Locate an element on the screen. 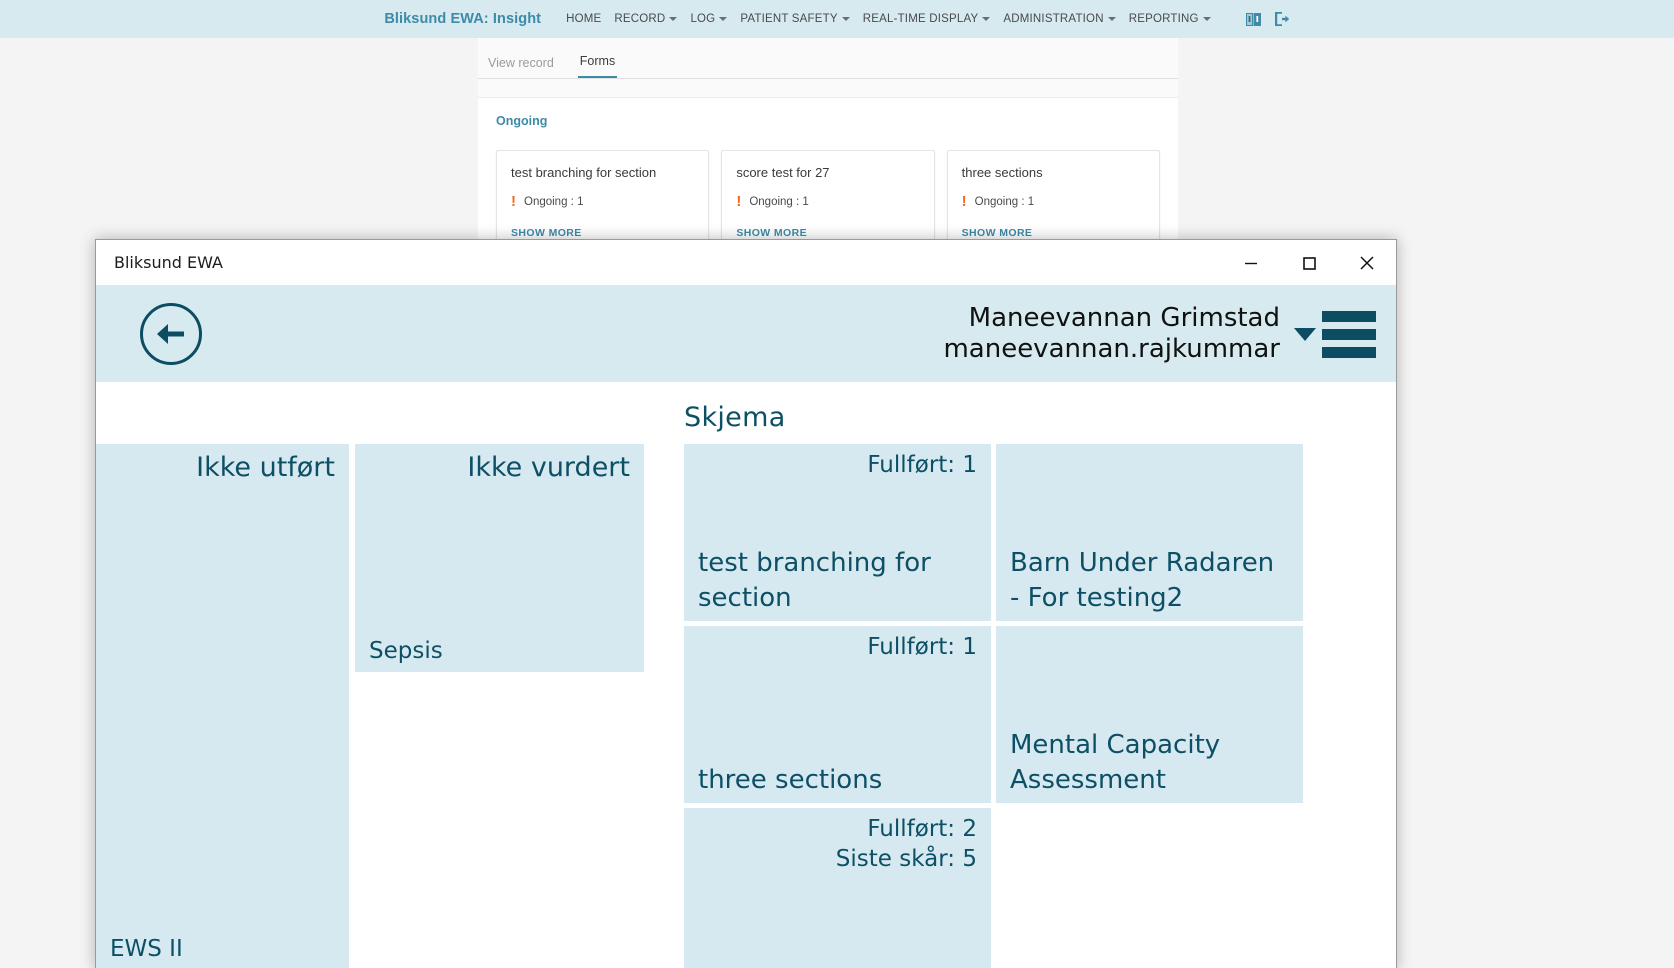 This screenshot has height=968, width=1674. maximize-button is located at coordinates (1309, 262).